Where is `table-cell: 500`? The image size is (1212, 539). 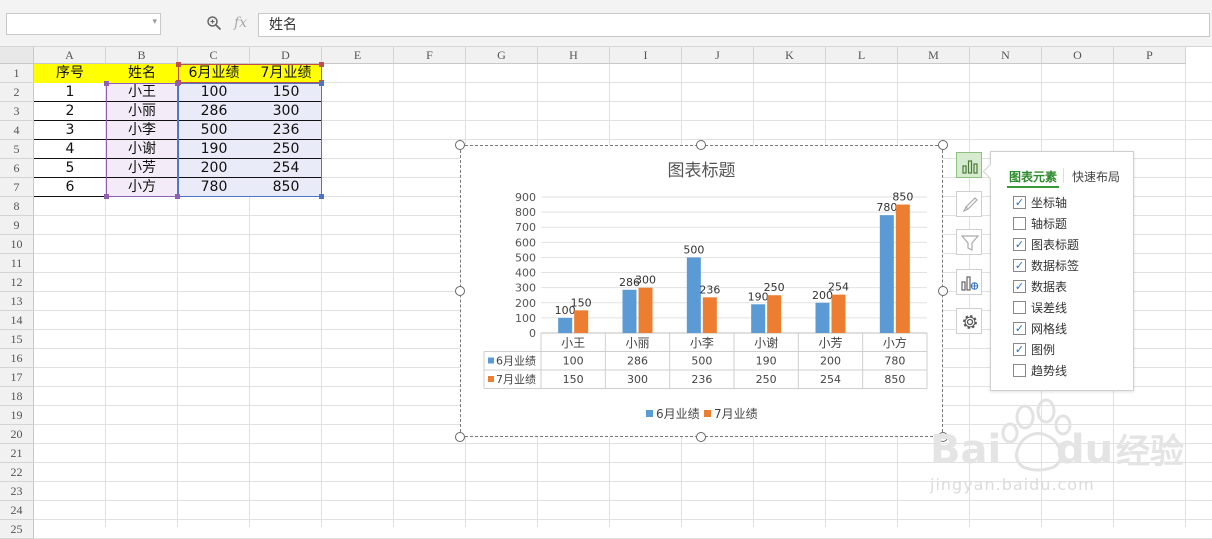 table-cell: 500 is located at coordinates (214, 130).